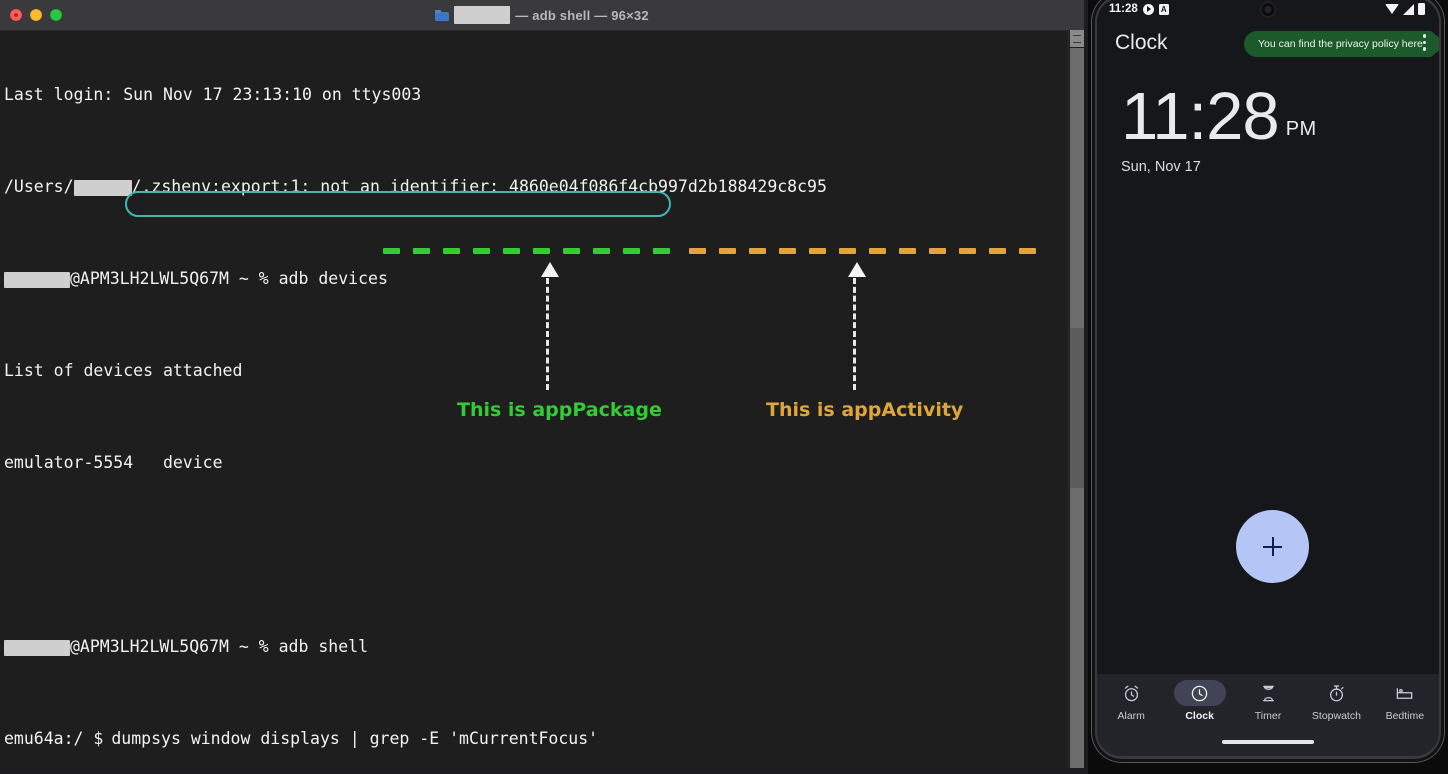  I want to click on activity-arrow-icon, so click(857, 269).